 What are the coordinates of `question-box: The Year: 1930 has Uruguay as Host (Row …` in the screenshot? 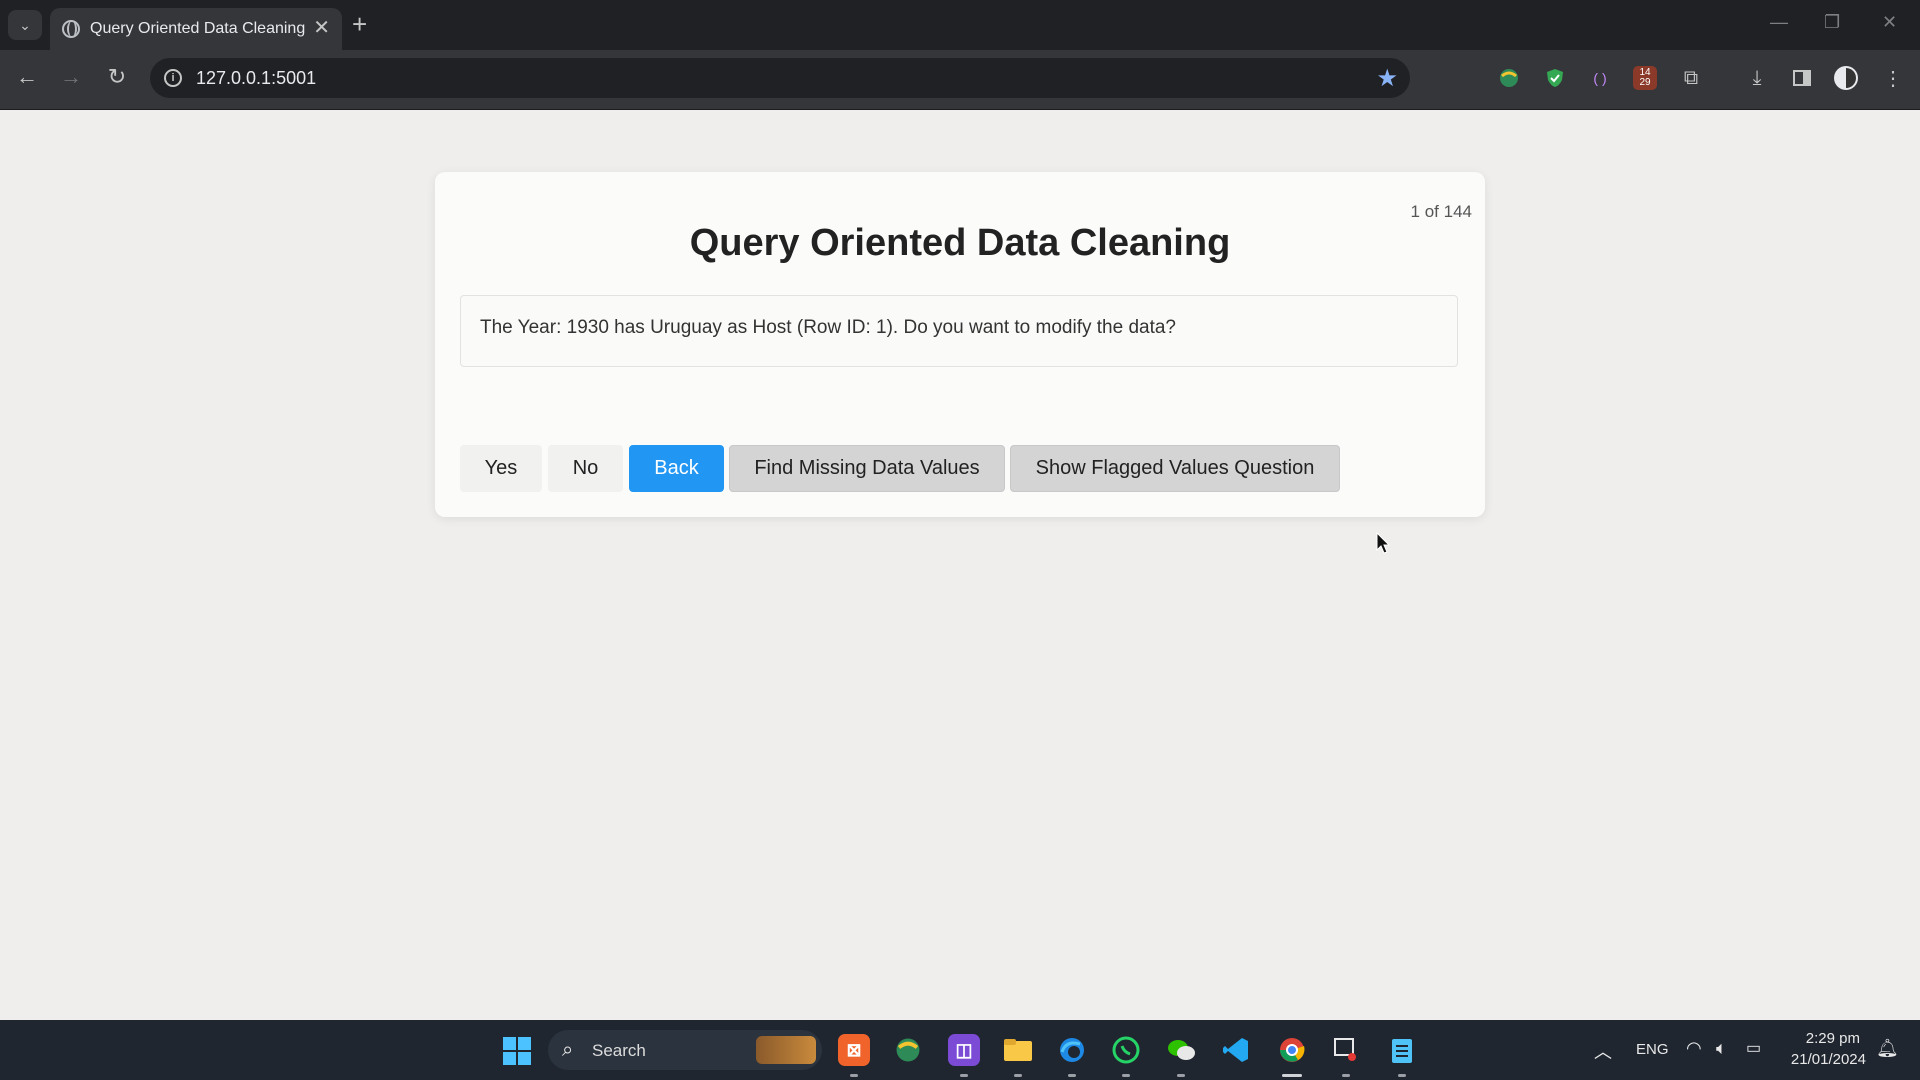 It's located at (959, 331).